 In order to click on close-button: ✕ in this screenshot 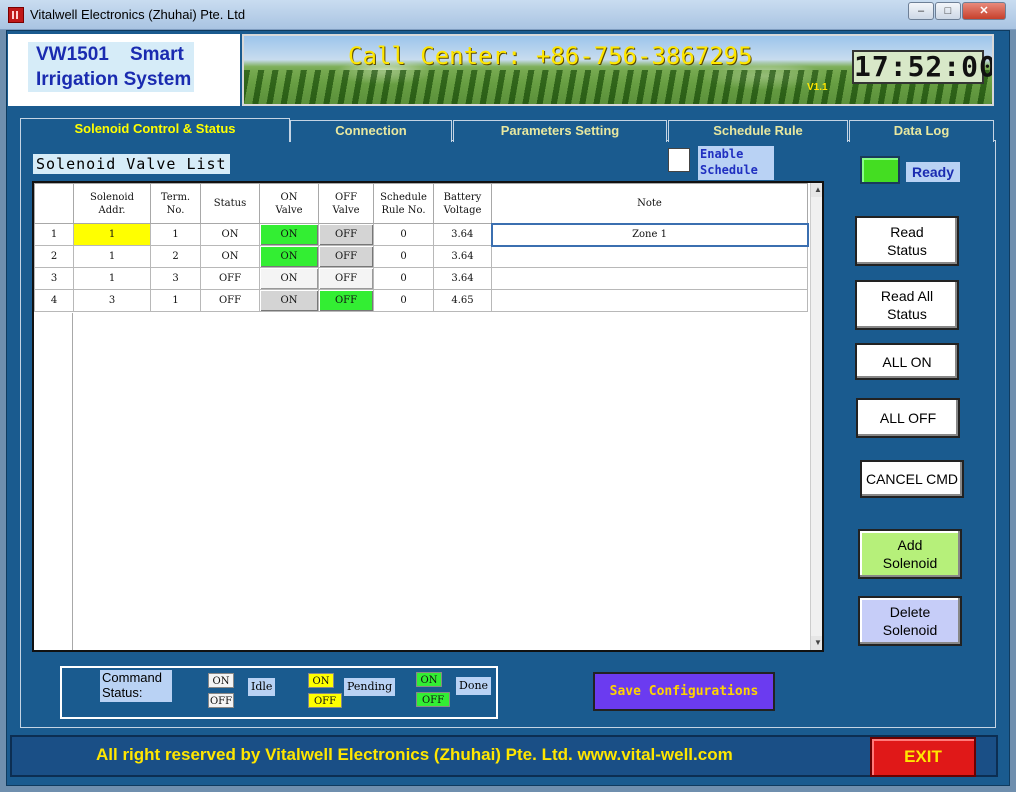, I will do `click(984, 11)`.